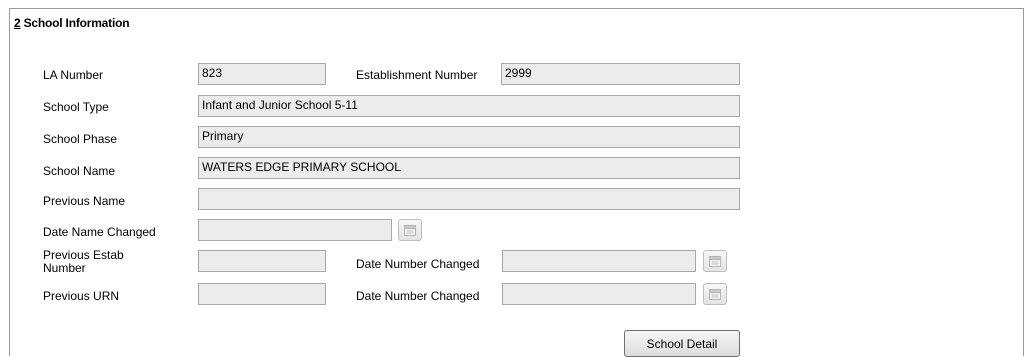 The width and height of the screenshot is (1032, 357). What do you see at coordinates (84, 201) in the screenshot?
I see `previous-name-label: Previous Name` at bounding box center [84, 201].